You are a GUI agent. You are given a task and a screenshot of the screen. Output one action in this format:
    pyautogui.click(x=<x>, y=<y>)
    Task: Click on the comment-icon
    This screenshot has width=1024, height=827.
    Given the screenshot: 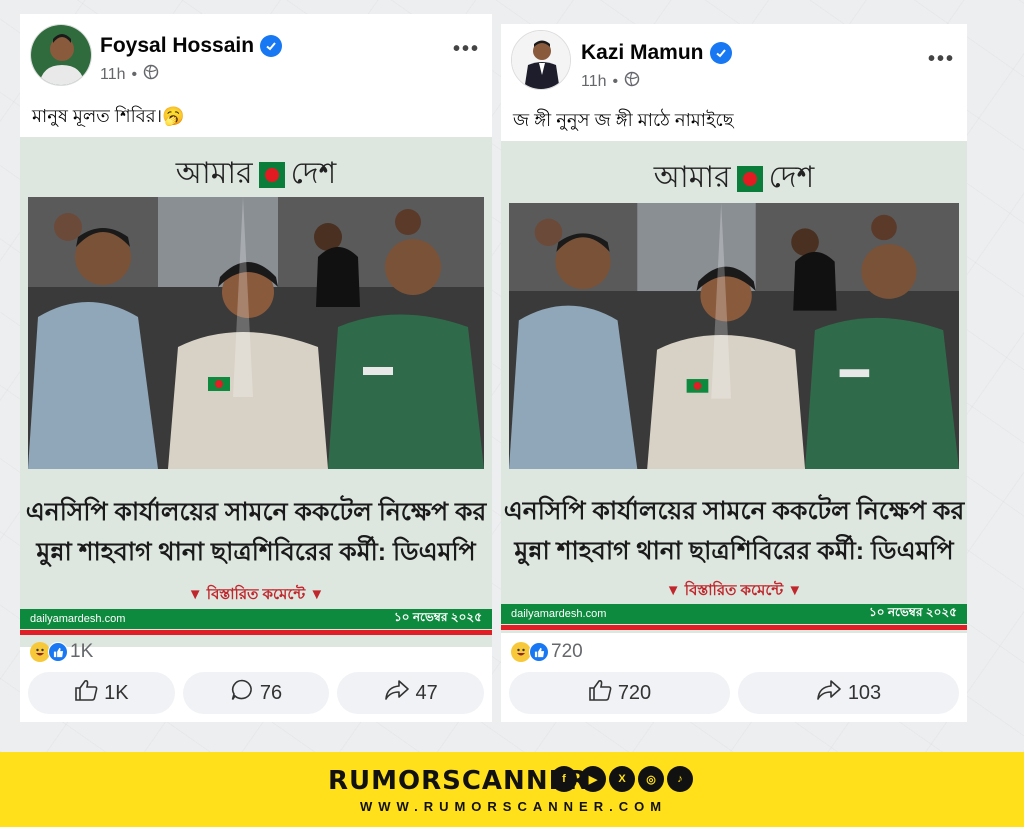 What is the action you would take?
    pyautogui.click(x=242, y=693)
    